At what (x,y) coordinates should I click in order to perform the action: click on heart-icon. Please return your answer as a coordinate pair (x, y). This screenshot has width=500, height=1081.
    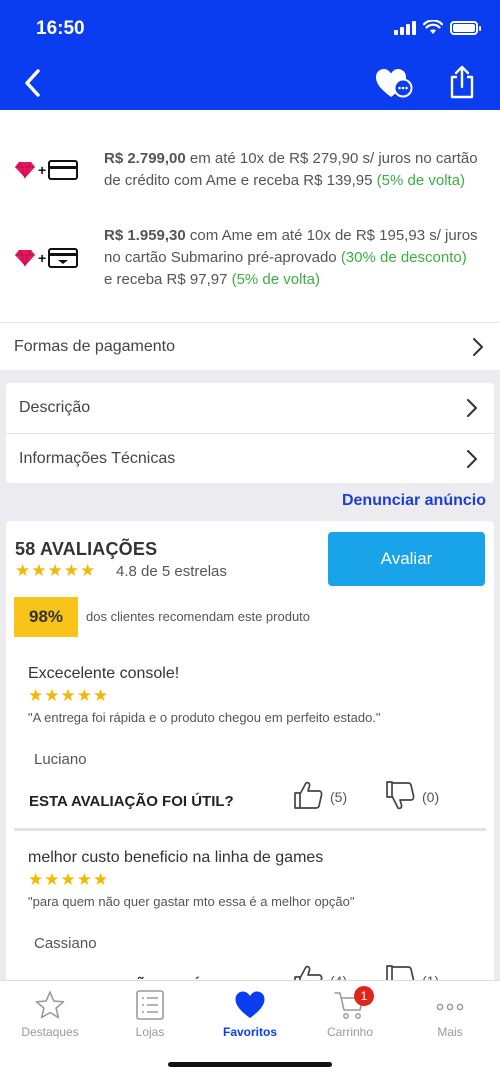
    Looking at the image, I should click on (250, 1004).